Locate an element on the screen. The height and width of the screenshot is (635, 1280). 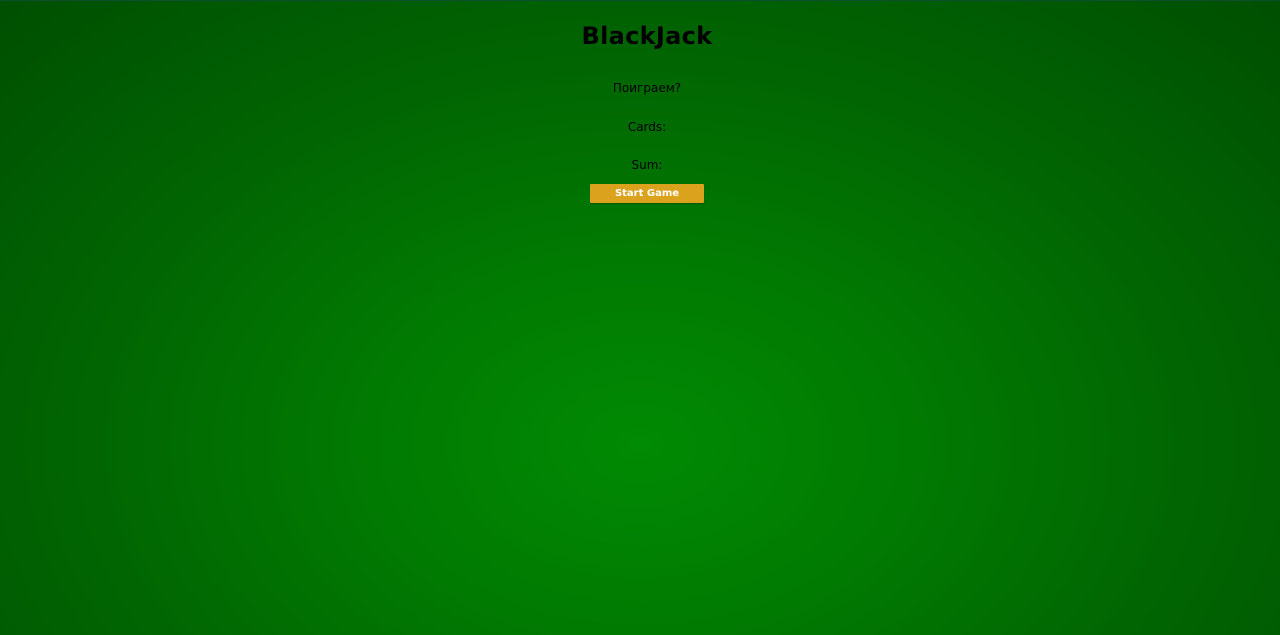
game-title: BlackJack is located at coordinates (647, 36).